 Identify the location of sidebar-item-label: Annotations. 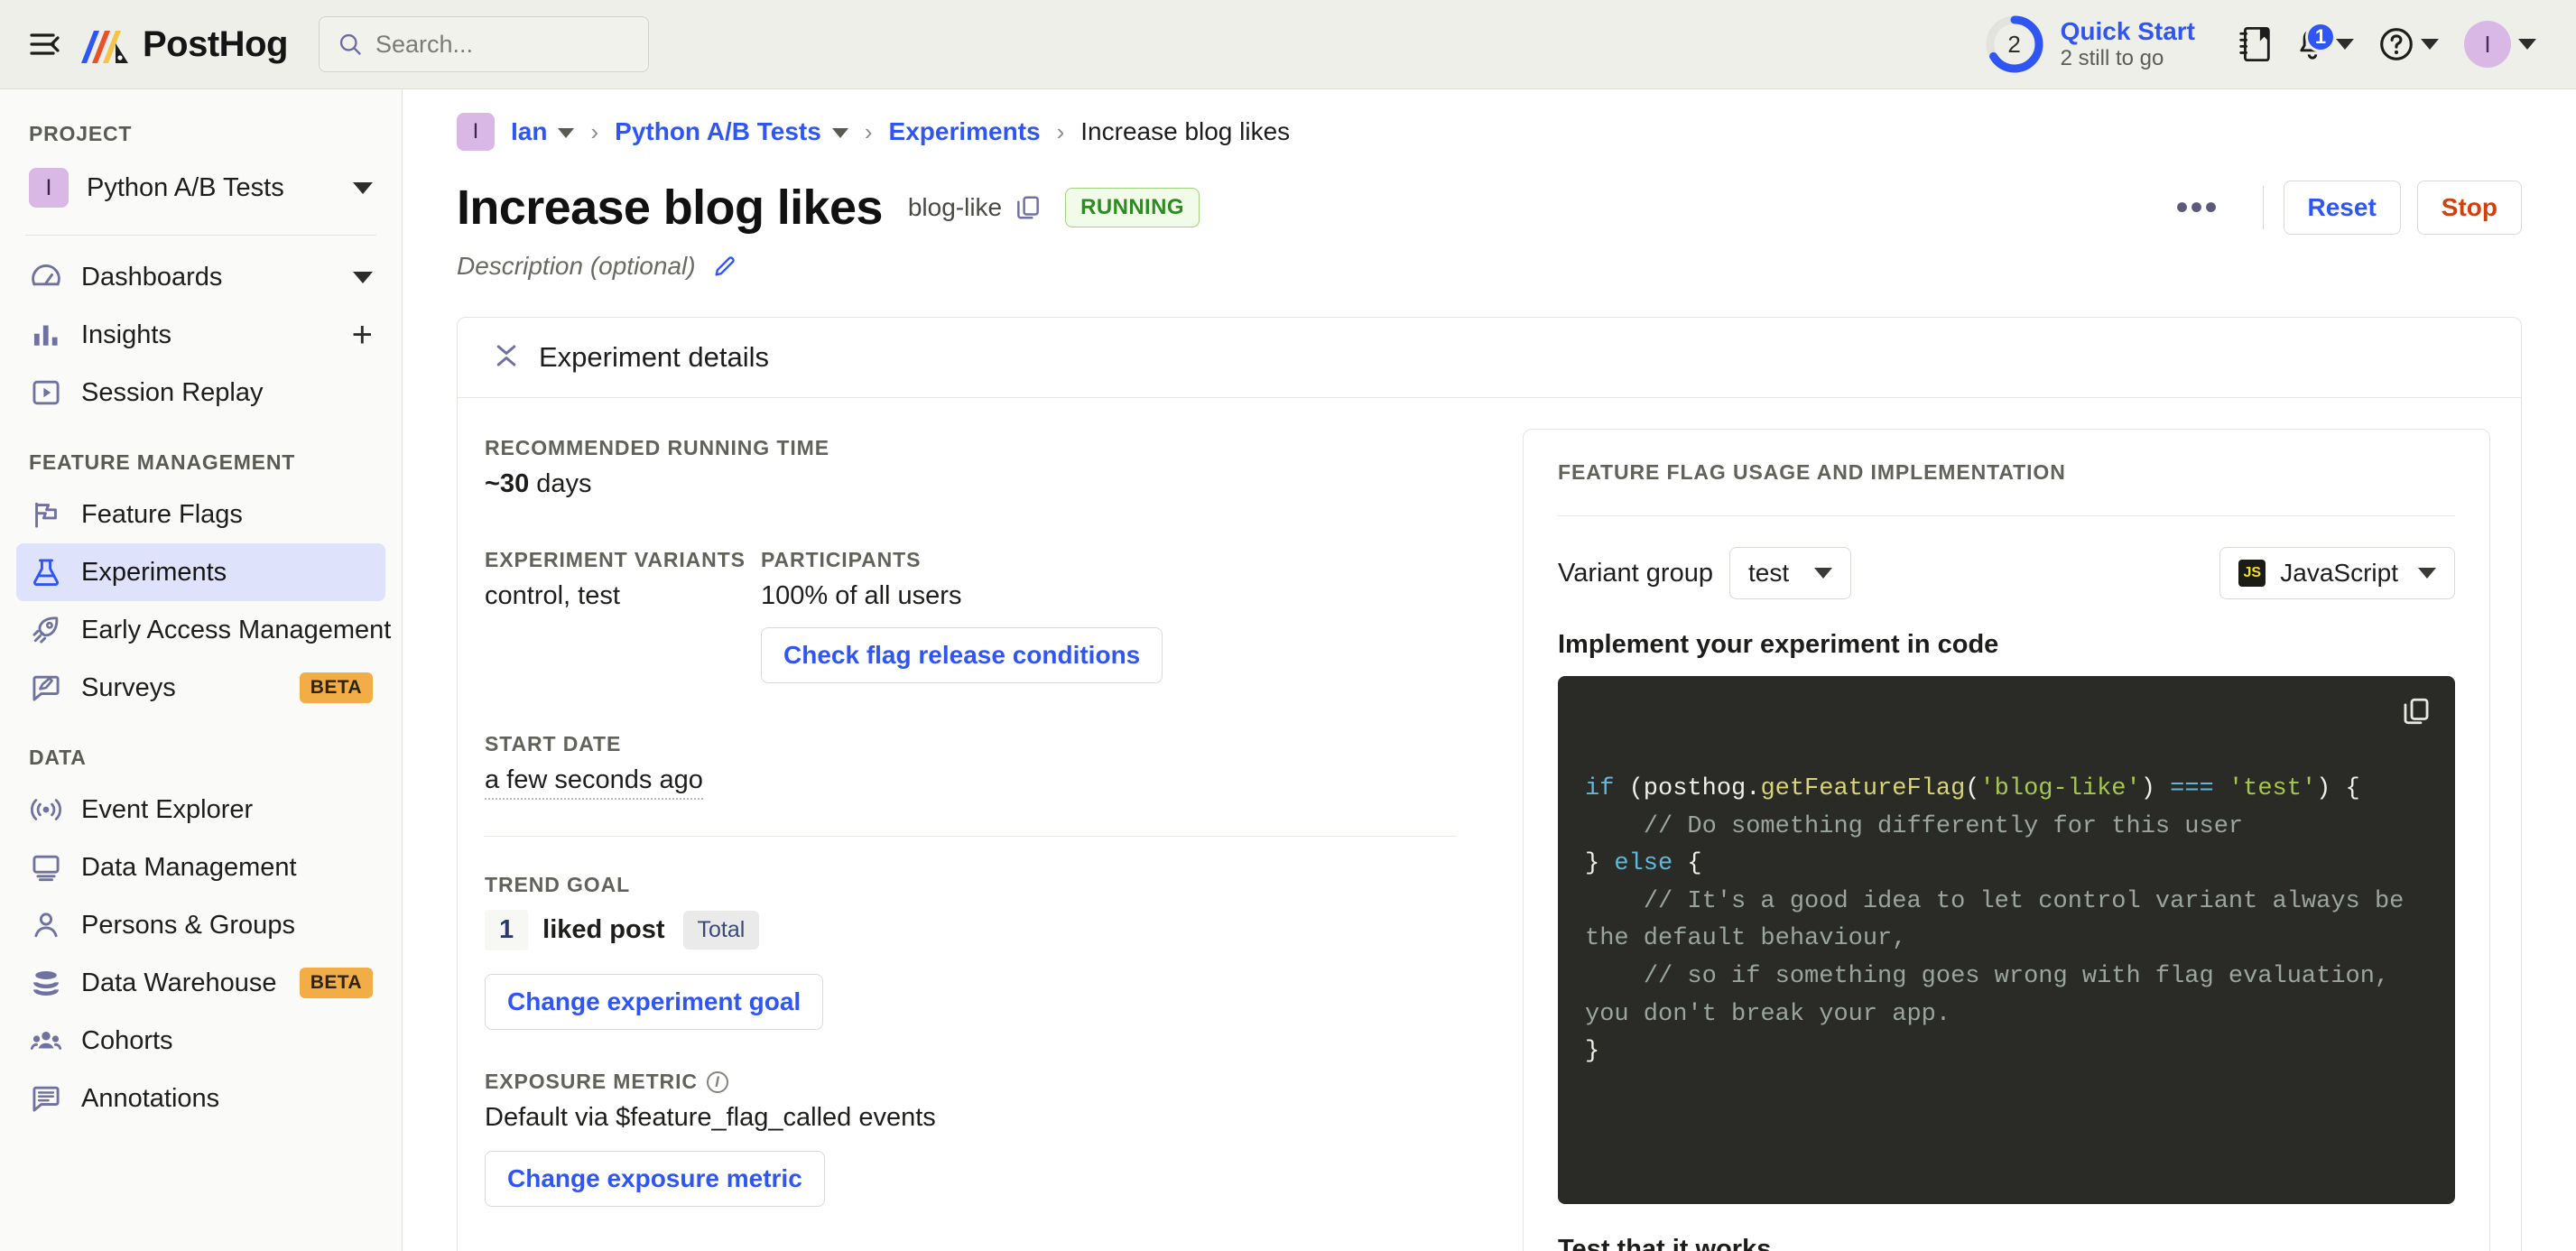
(150, 1098).